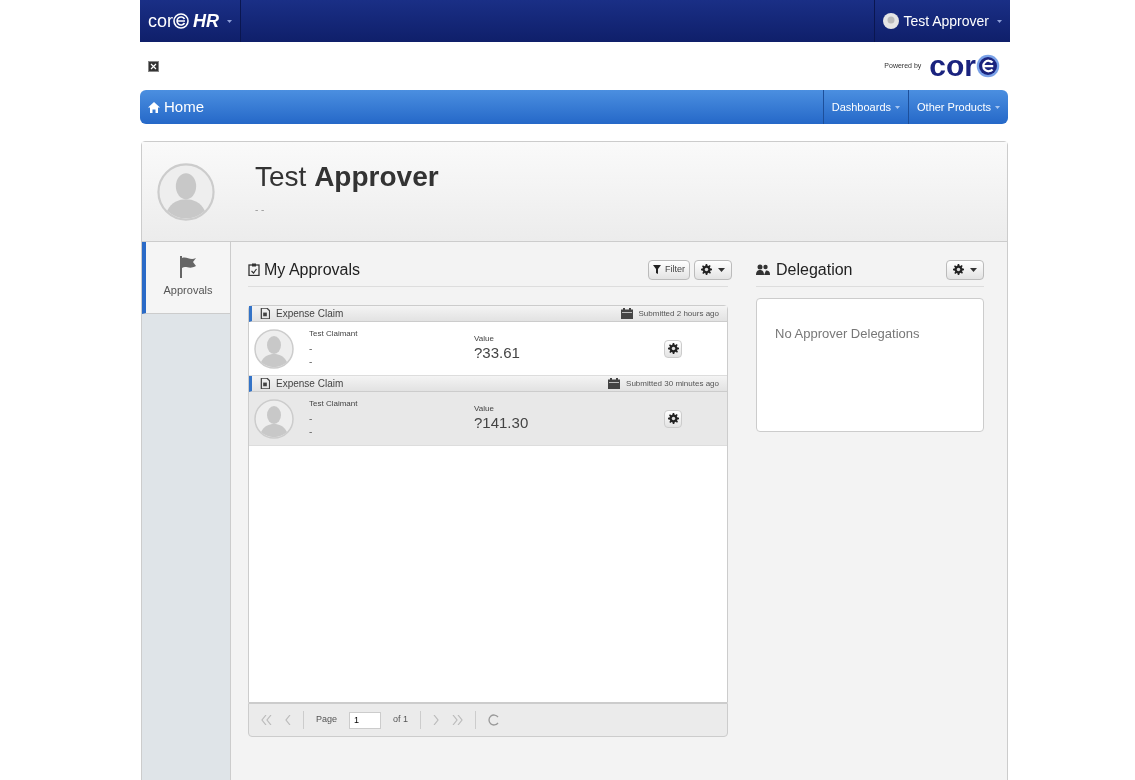  What do you see at coordinates (672, 383) in the screenshot?
I see `submitted-time: Submitted 30 minutes ago` at bounding box center [672, 383].